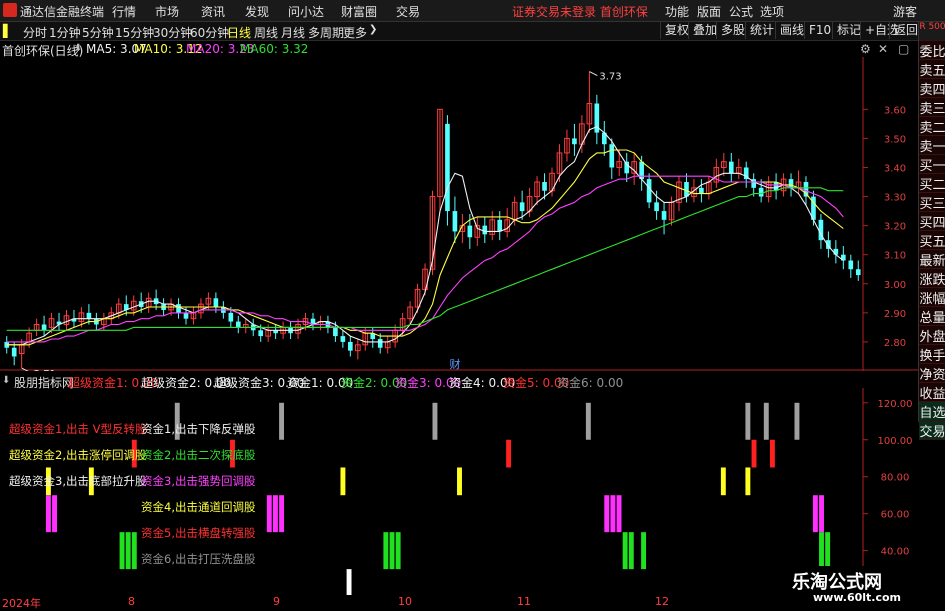 The image size is (945, 611). I want to click on sidebar-item: 委比, so click(932, 50).